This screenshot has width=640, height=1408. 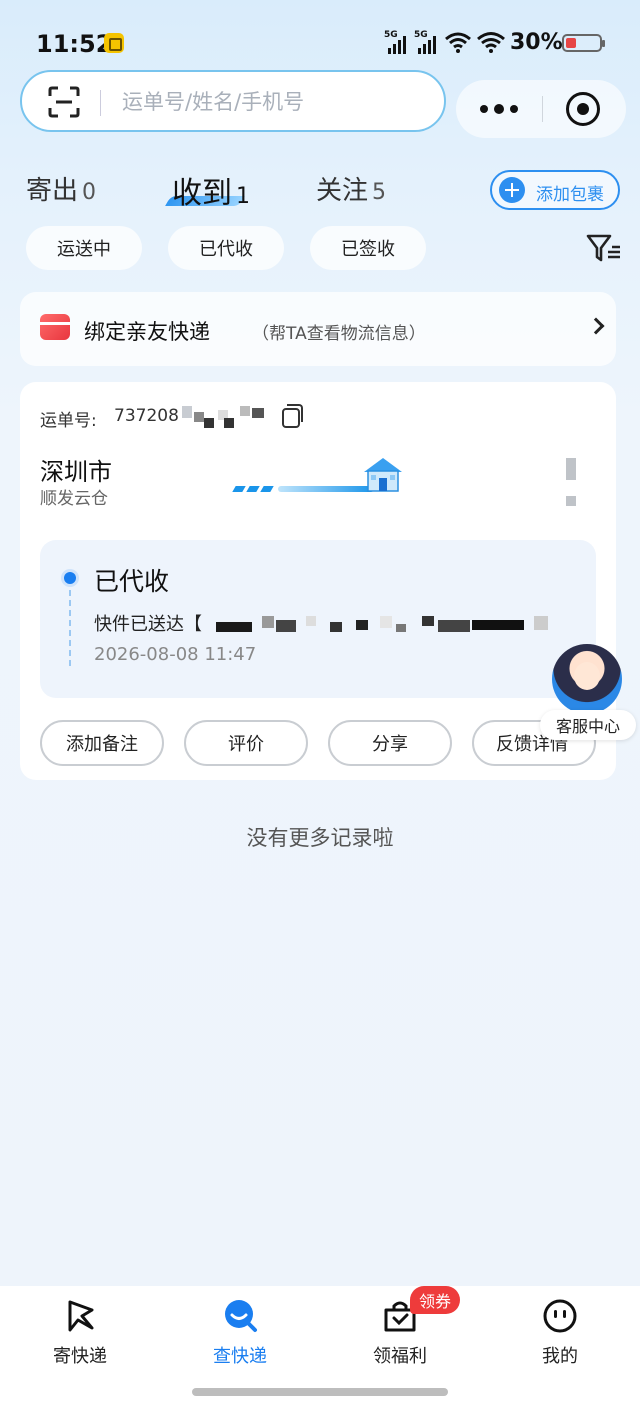 I want to click on tab-received-label: 收到, so click(x=202, y=193).